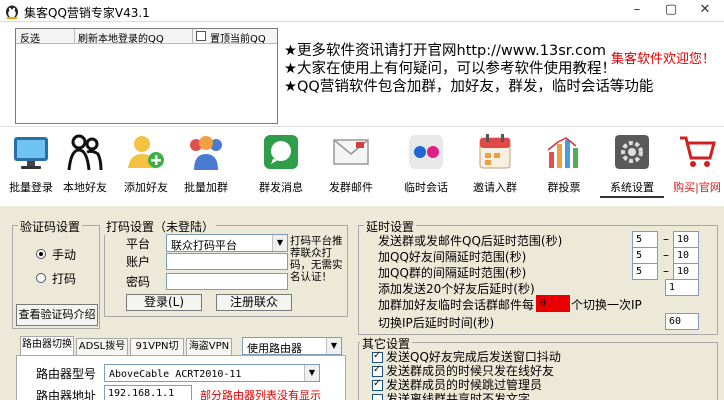  Describe the element at coordinates (362, 11) in the screenshot. I see `title-bar: 集客QQ营销专家V43.1 – ▢ ✕` at that location.